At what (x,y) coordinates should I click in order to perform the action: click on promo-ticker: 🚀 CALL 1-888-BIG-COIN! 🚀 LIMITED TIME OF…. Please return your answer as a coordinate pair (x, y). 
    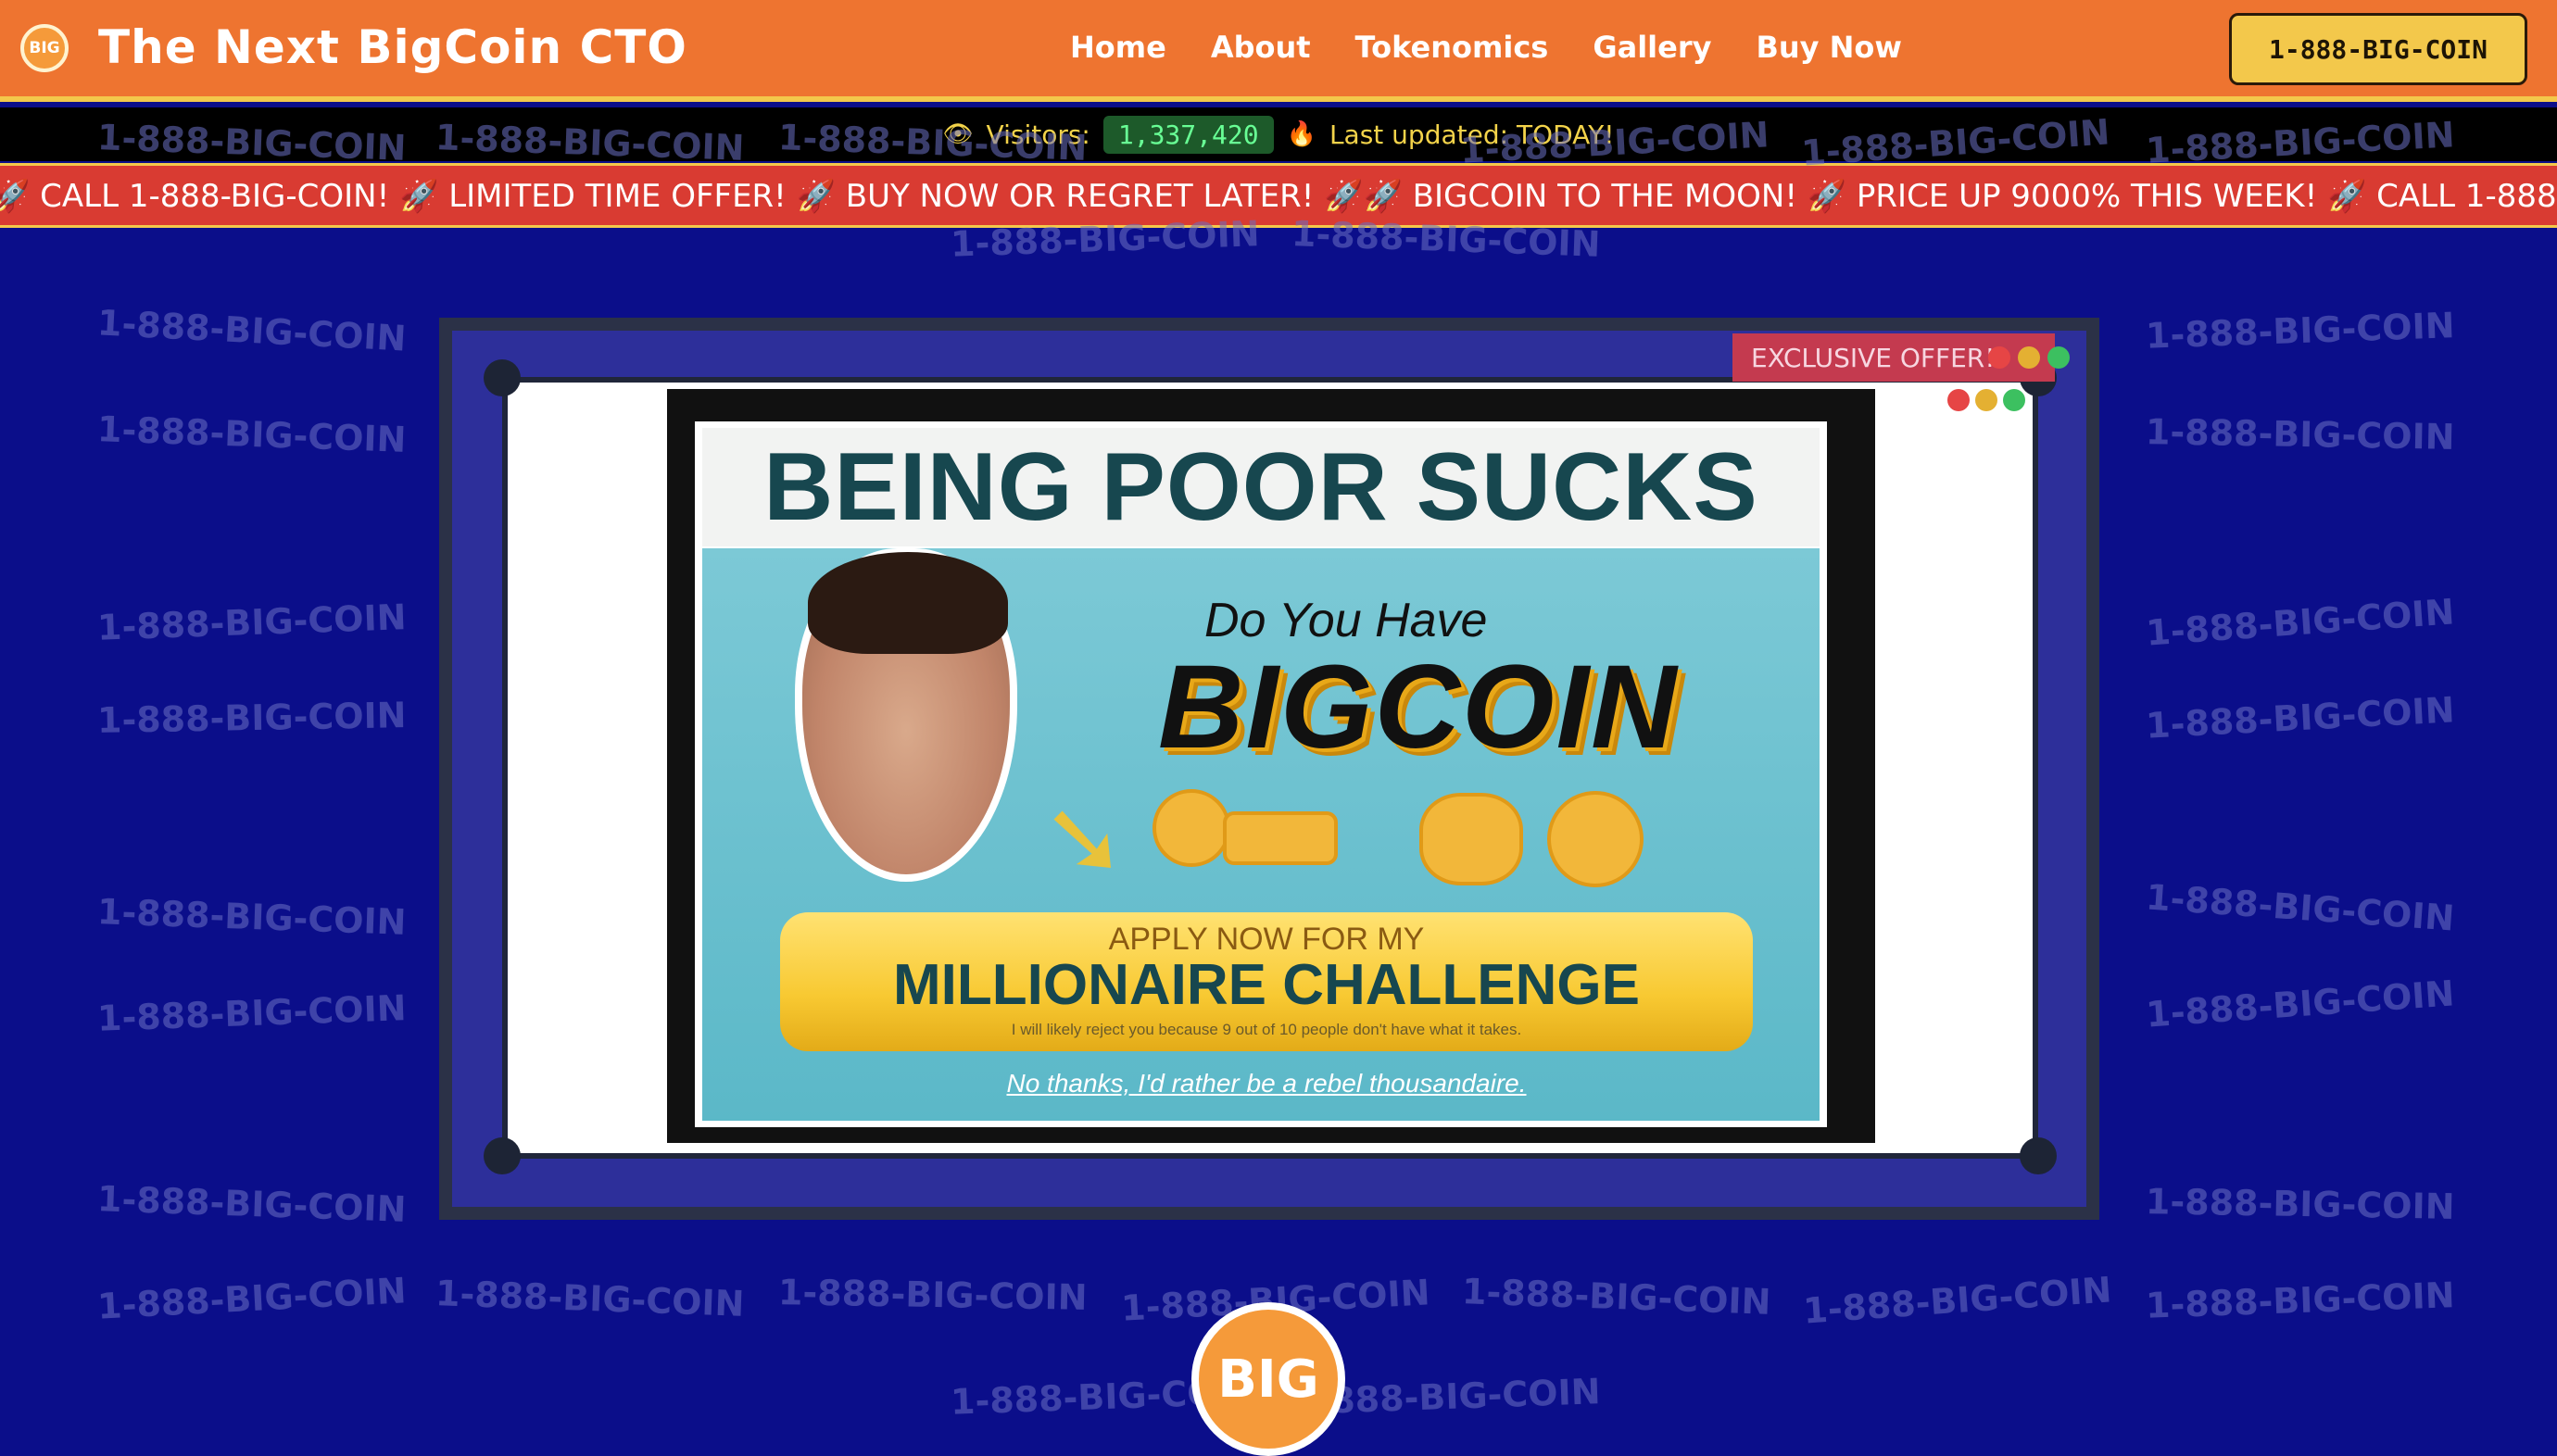
    Looking at the image, I should click on (1278, 195).